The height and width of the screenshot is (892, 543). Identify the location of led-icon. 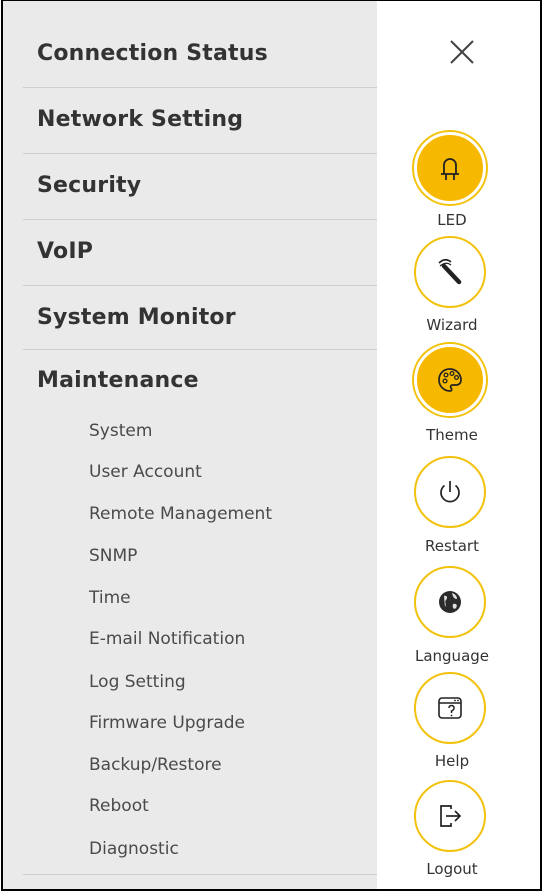
(450, 169).